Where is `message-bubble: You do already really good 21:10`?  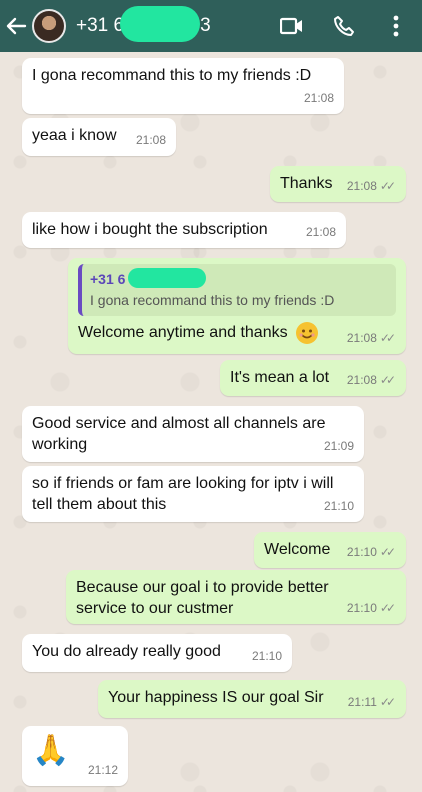 message-bubble: You do already really good 21:10 is located at coordinates (157, 653).